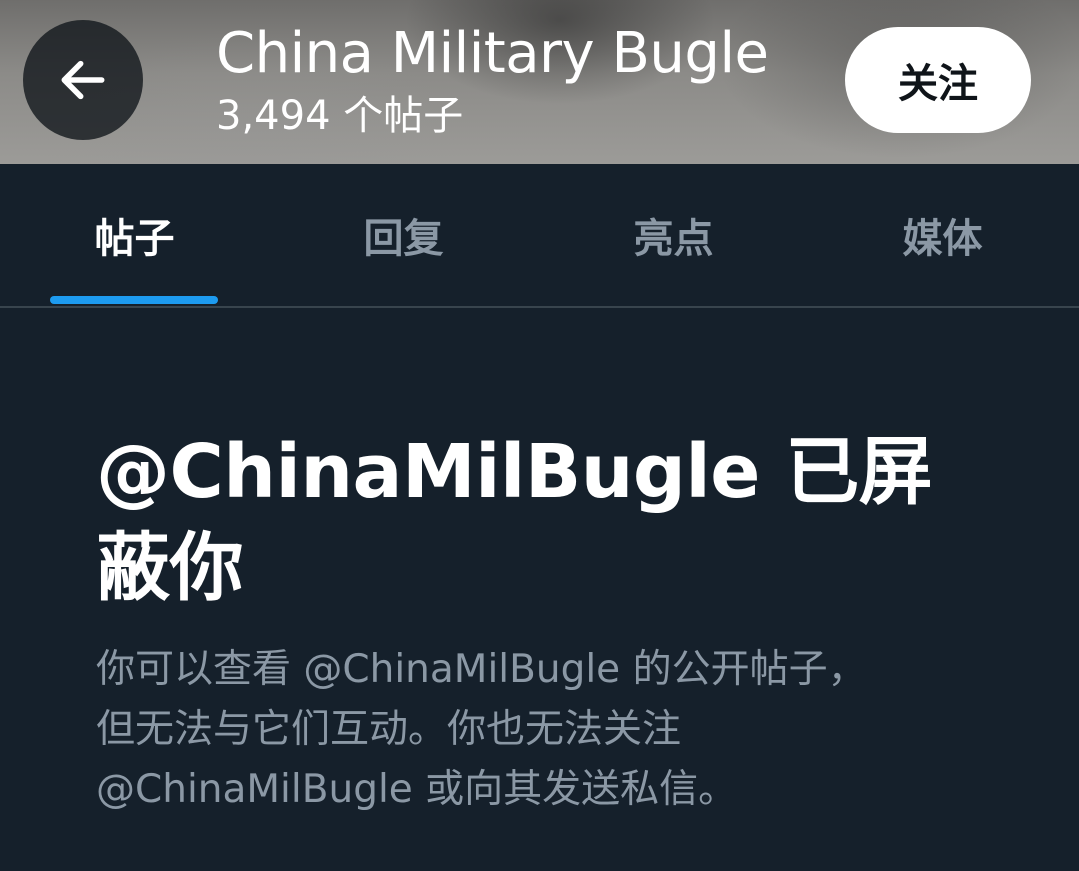  I want to click on arrow-left-icon, so click(83, 80).